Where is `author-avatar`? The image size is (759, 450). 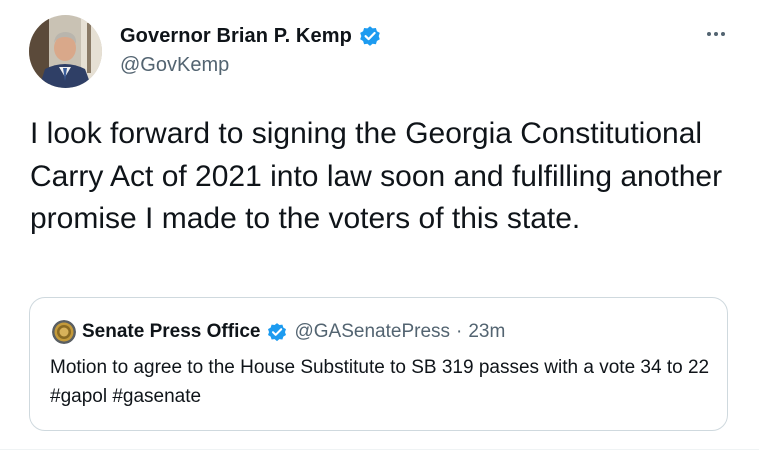 author-avatar is located at coordinates (65, 51).